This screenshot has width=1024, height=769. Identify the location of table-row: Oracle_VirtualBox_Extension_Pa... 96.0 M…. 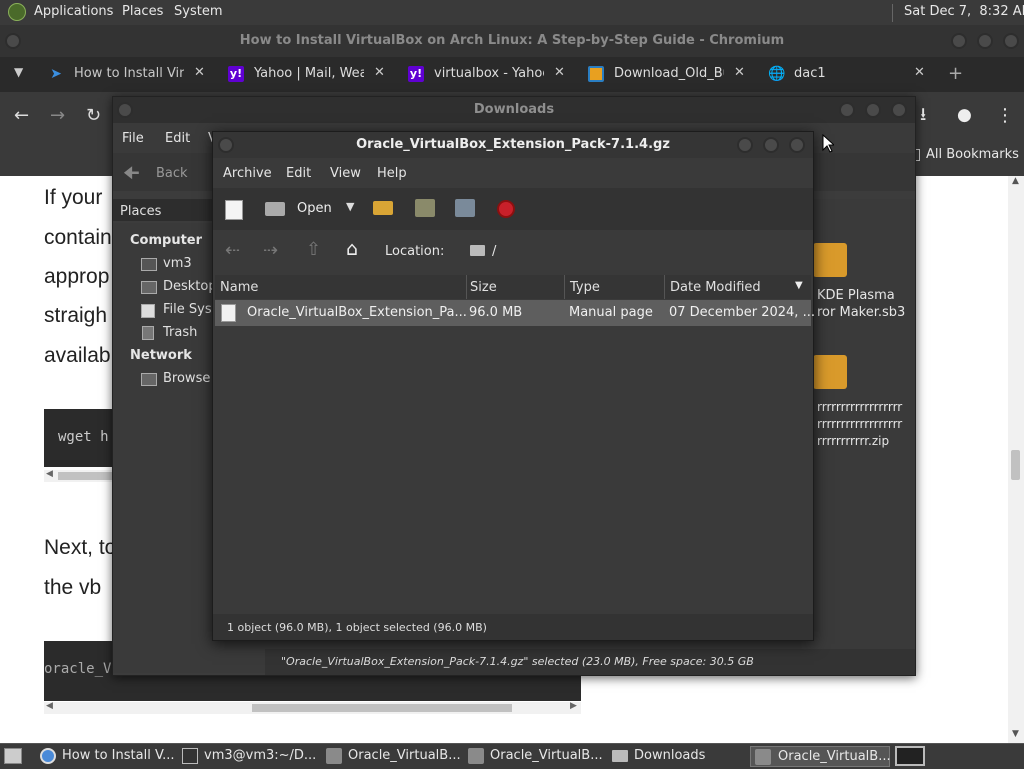
(515, 313).